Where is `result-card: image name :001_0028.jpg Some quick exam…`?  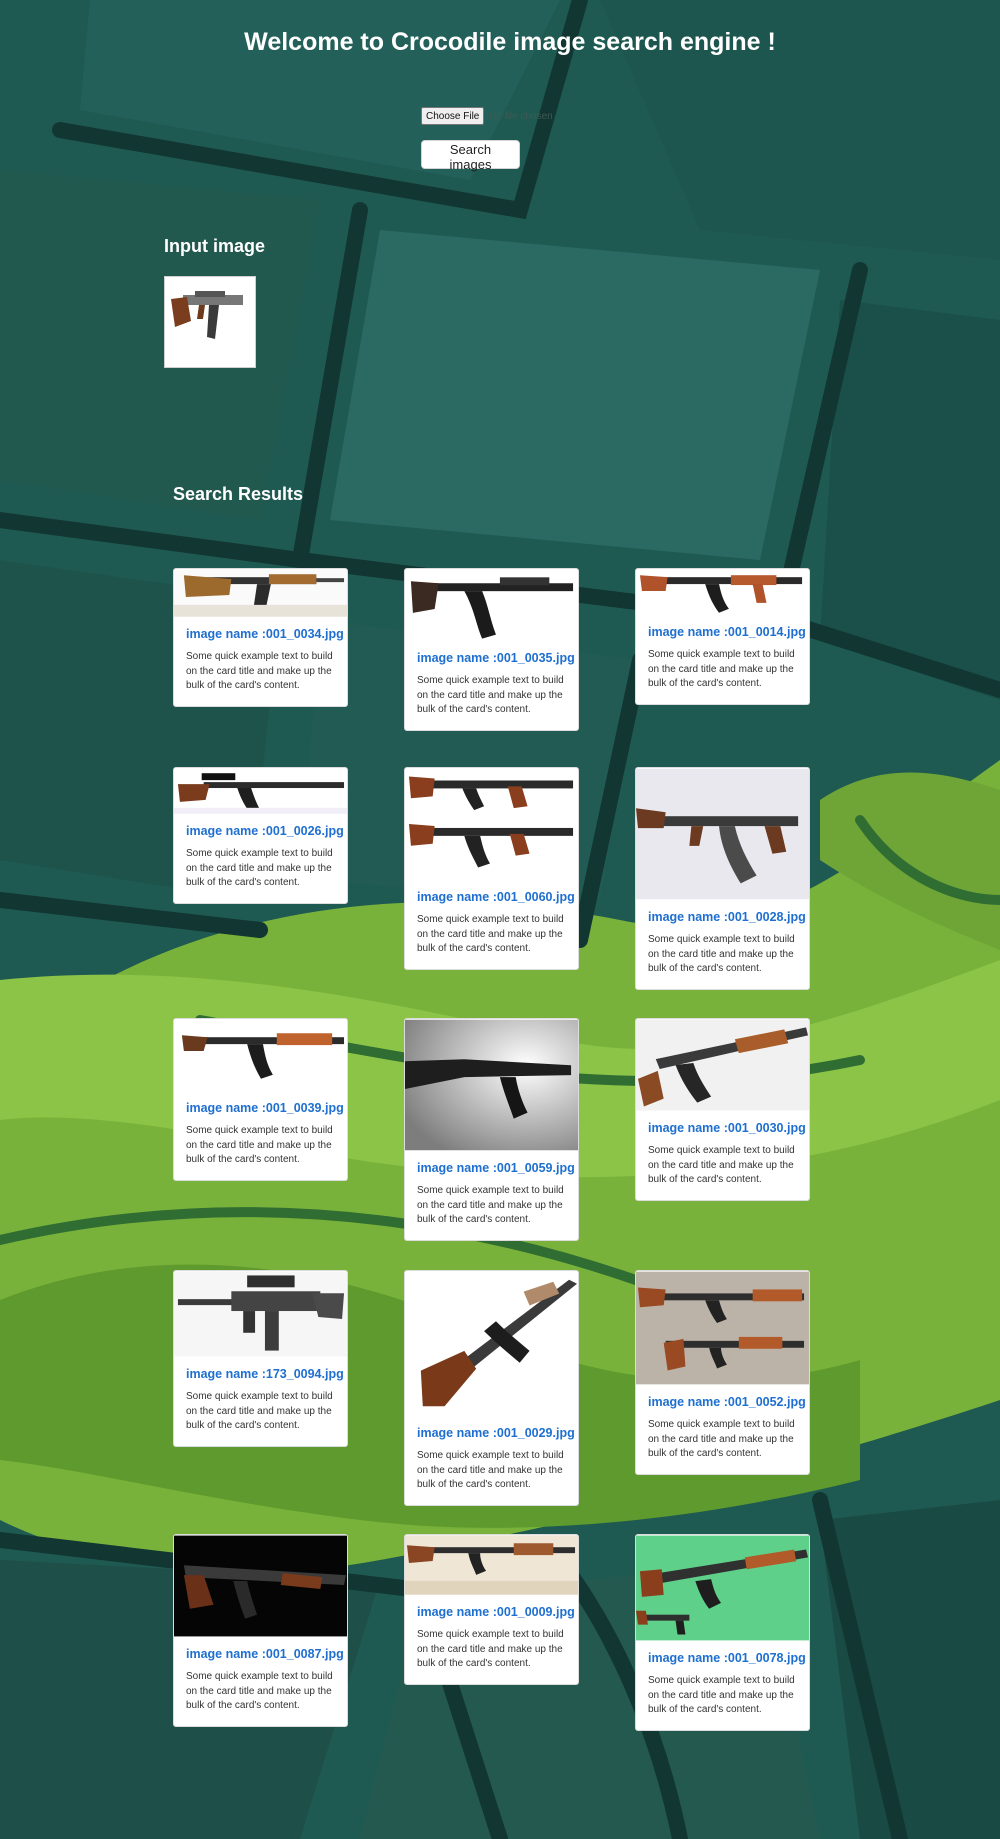 result-card: image name :001_0028.jpg Some quick exam… is located at coordinates (722, 878).